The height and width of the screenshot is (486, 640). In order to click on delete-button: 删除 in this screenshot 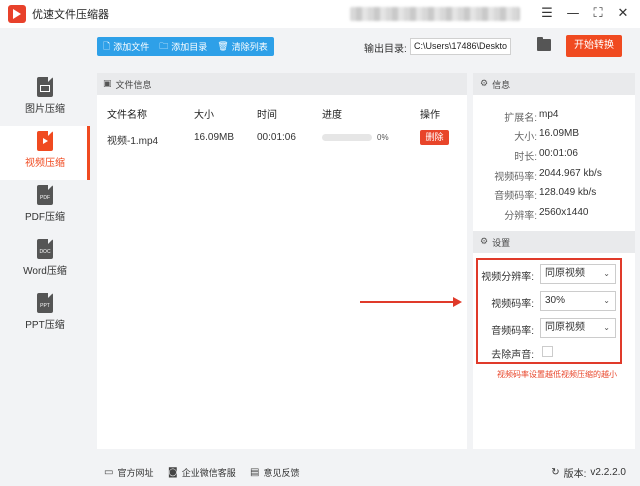, I will do `click(434, 137)`.